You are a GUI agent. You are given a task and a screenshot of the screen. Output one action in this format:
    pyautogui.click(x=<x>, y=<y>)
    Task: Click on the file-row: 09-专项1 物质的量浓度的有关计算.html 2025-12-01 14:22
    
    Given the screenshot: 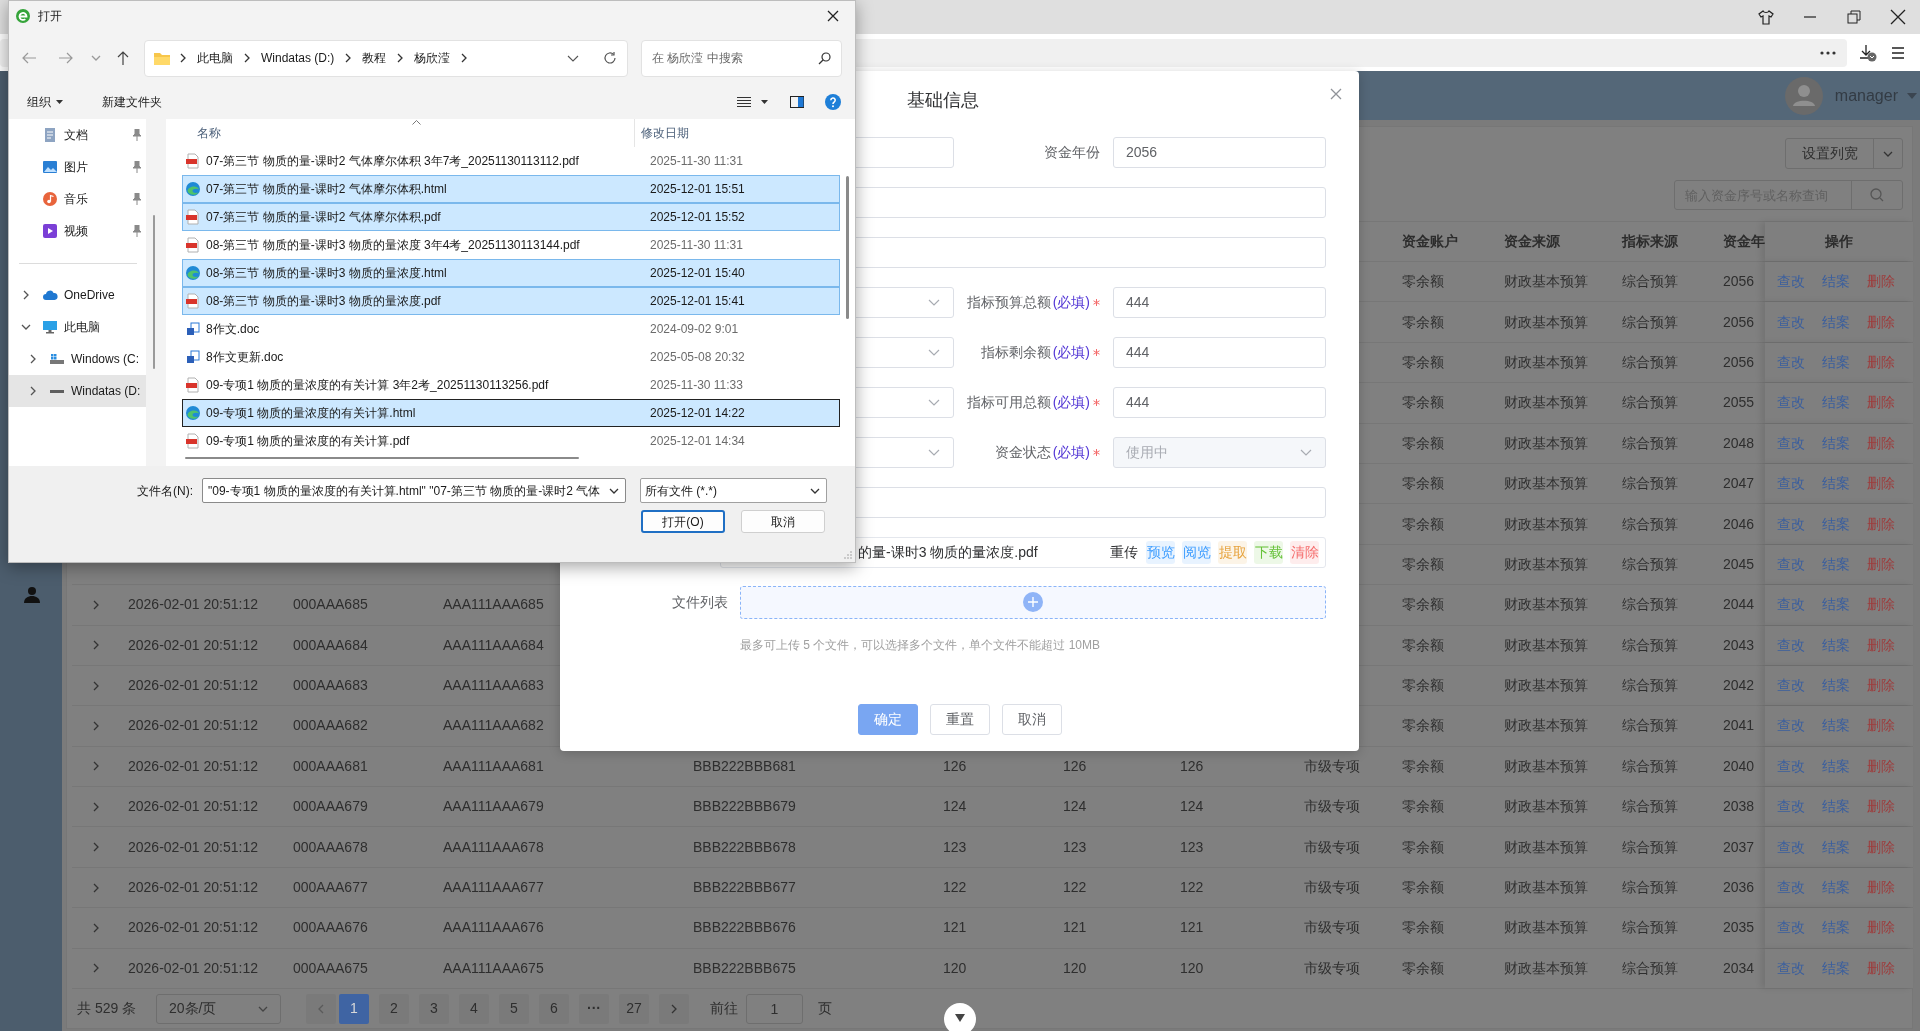 What is the action you would take?
    pyautogui.click(x=511, y=413)
    